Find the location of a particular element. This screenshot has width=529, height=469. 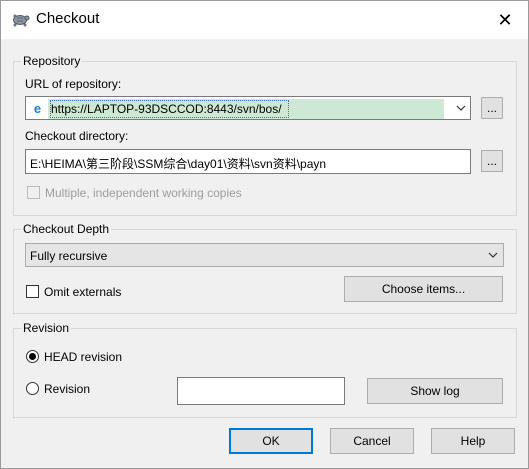

internet-explorer-icon: e is located at coordinates (37, 108).